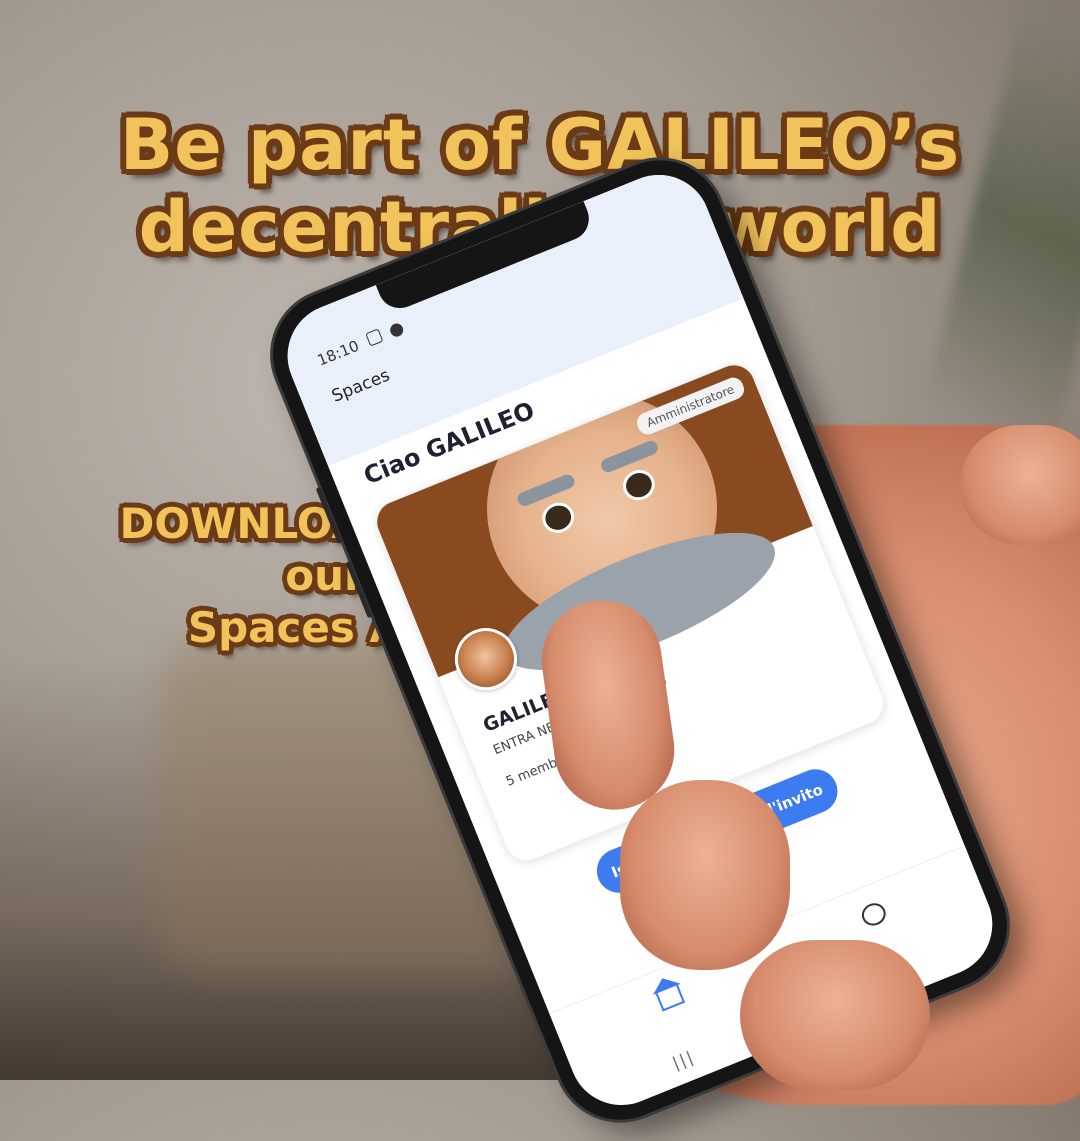 The image size is (1080, 1141). What do you see at coordinates (374, 337) in the screenshot?
I see `gallery-icon` at bounding box center [374, 337].